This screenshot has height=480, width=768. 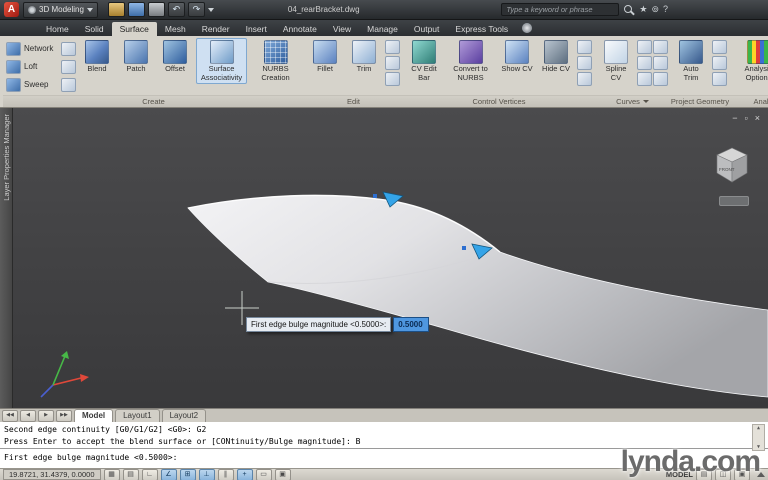 What do you see at coordinates (168, 474) in the screenshot?
I see `polar-toggle: ∠` at bounding box center [168, 474].